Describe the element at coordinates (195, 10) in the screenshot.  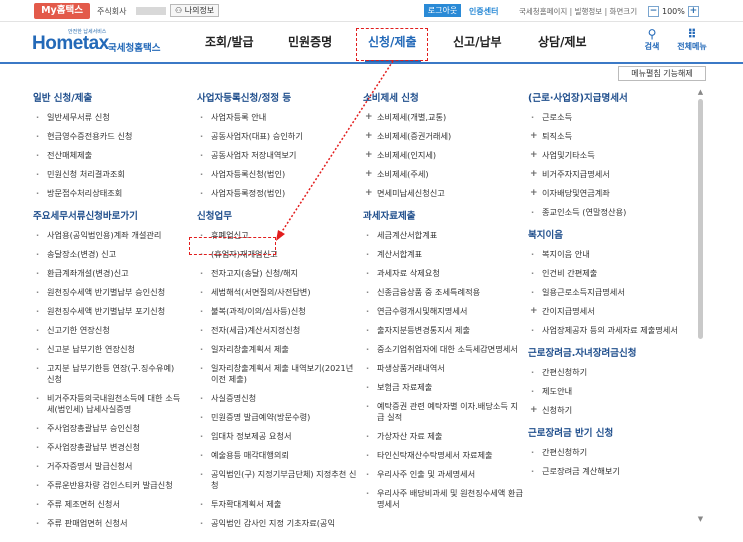
I see `my-info-button: ⚇ 나의정보` at that location.